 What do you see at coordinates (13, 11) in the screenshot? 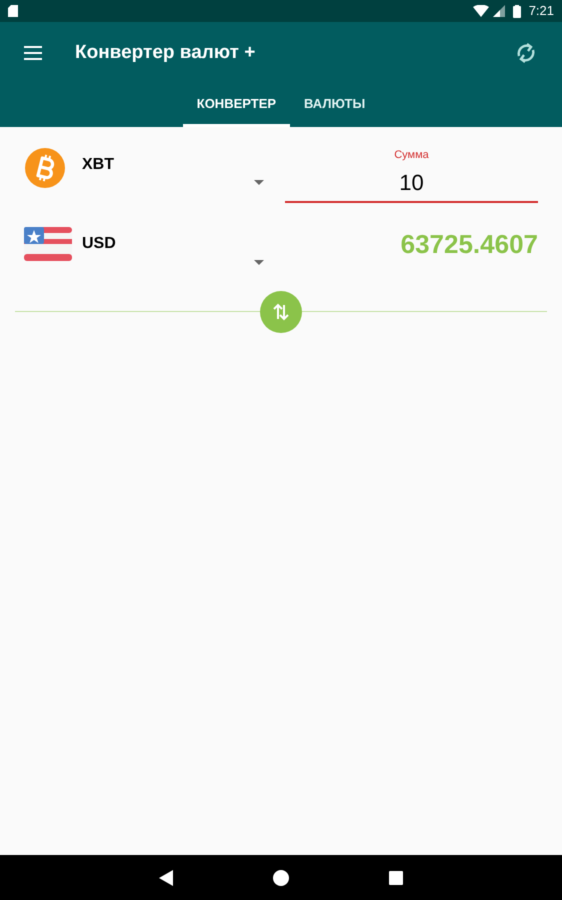
I see `sd-card-icon` at bounding box center [13, 11].